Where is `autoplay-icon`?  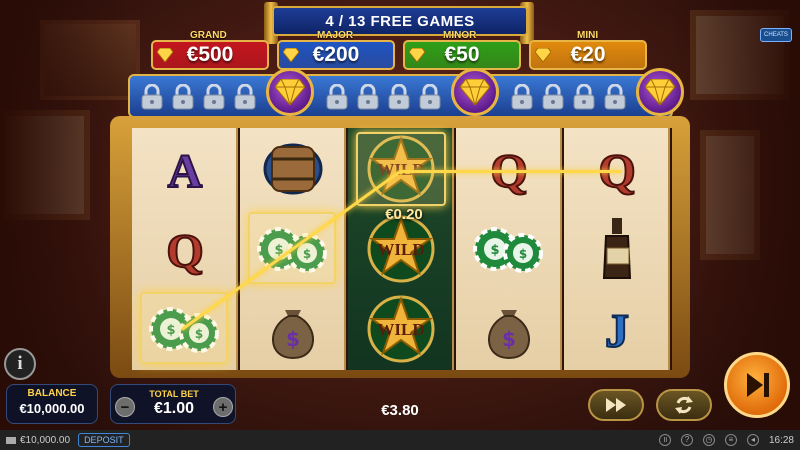
autoplay-icon is located at coordinates (684, 405).